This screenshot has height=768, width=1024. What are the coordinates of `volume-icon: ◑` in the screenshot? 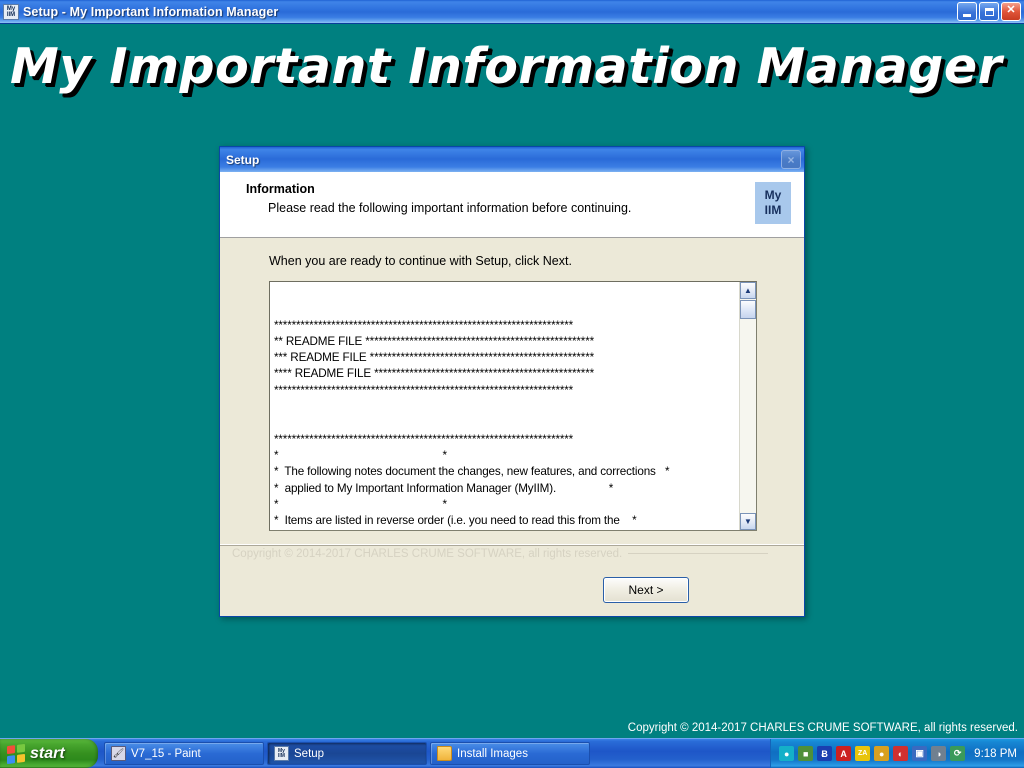 It's located at (939, 753).